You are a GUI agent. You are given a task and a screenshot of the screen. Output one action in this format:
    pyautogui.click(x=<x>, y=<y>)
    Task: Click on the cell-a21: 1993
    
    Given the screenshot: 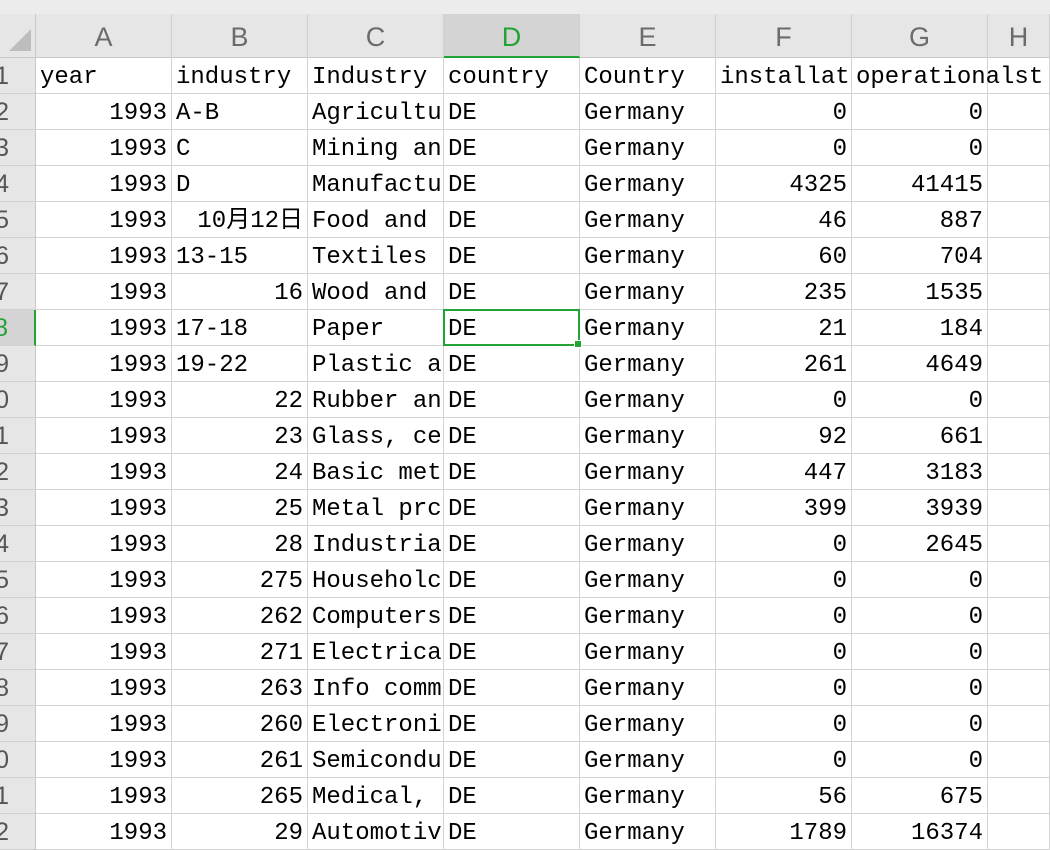 What is the action you would take?
    pyautogui.click(x=104, y=796)
    